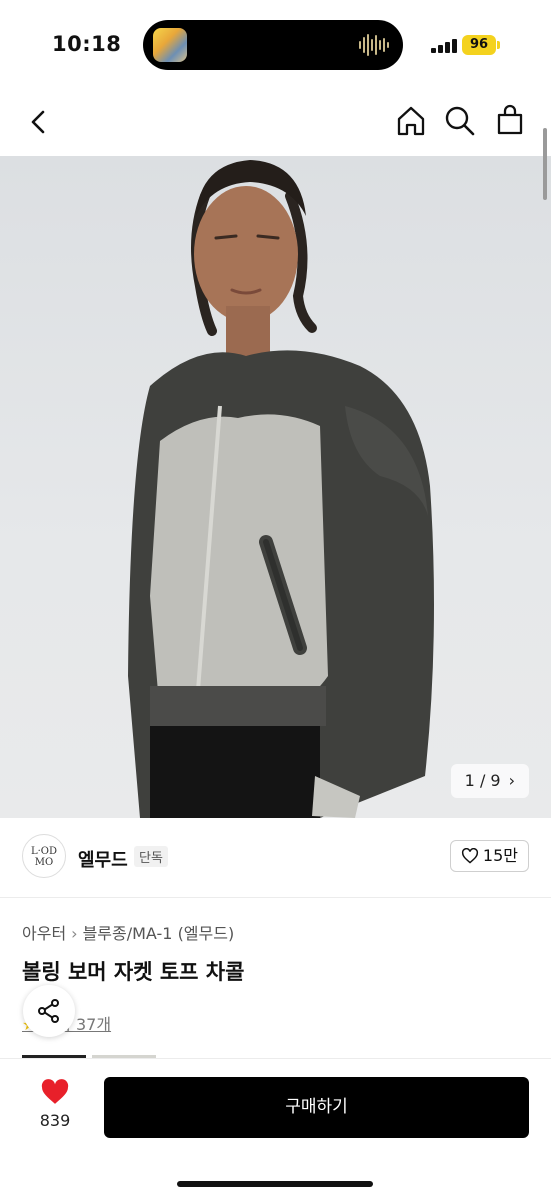  I want to click on share-button, so click(49, 1011).